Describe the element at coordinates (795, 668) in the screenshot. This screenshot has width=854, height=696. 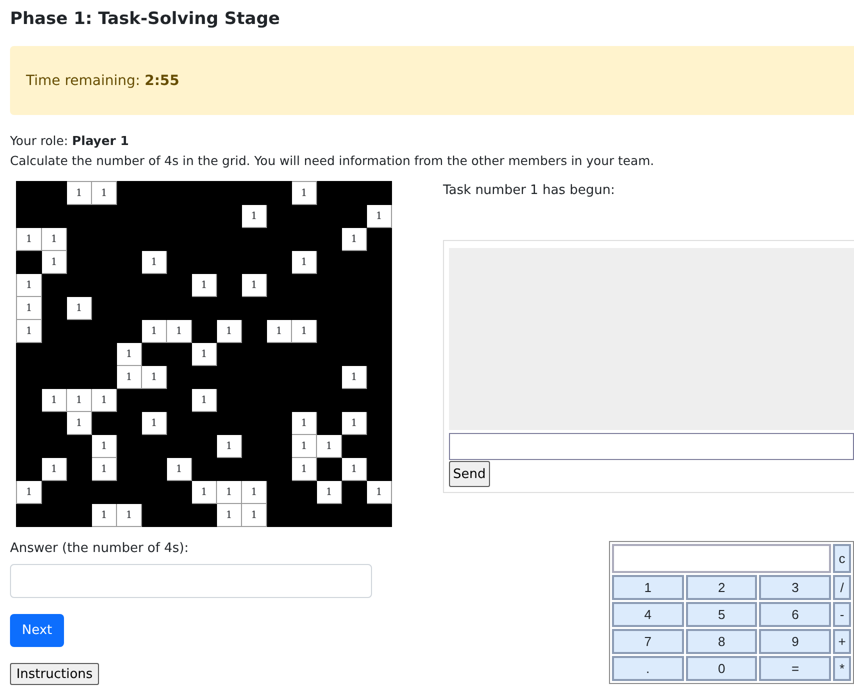
I see `calculator-key: =` at that location.